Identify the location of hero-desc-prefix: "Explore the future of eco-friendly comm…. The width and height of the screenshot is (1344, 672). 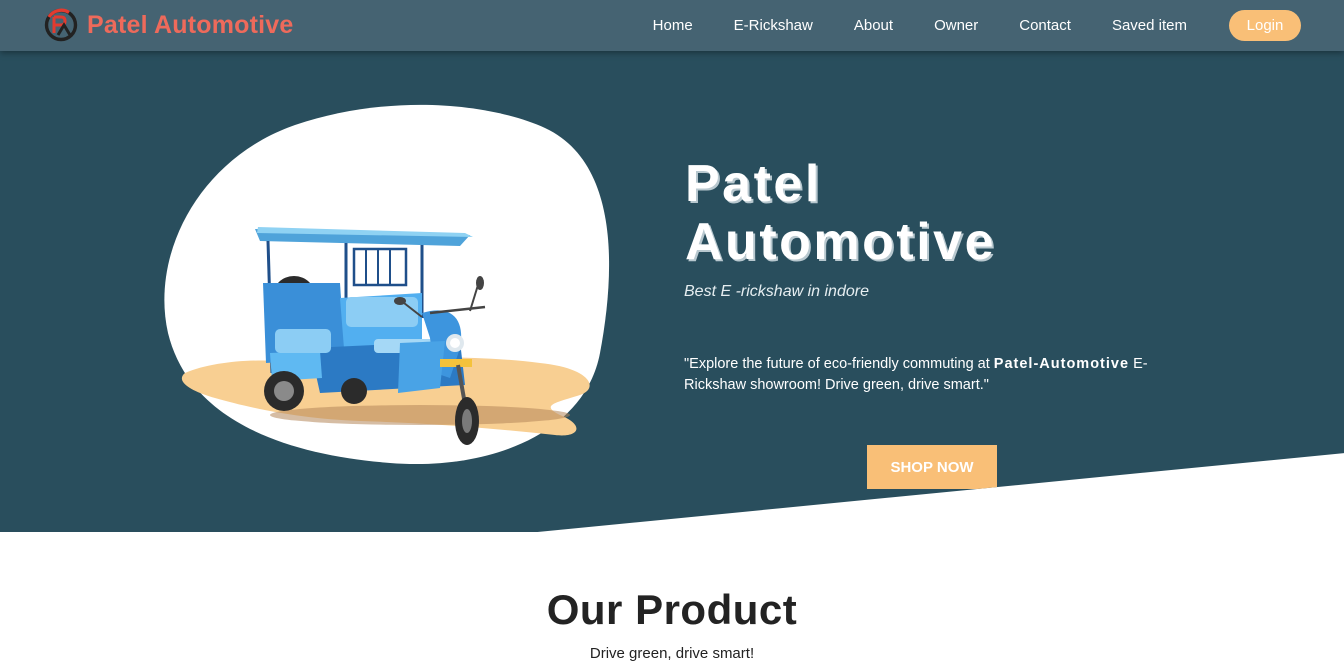
(839, 364).